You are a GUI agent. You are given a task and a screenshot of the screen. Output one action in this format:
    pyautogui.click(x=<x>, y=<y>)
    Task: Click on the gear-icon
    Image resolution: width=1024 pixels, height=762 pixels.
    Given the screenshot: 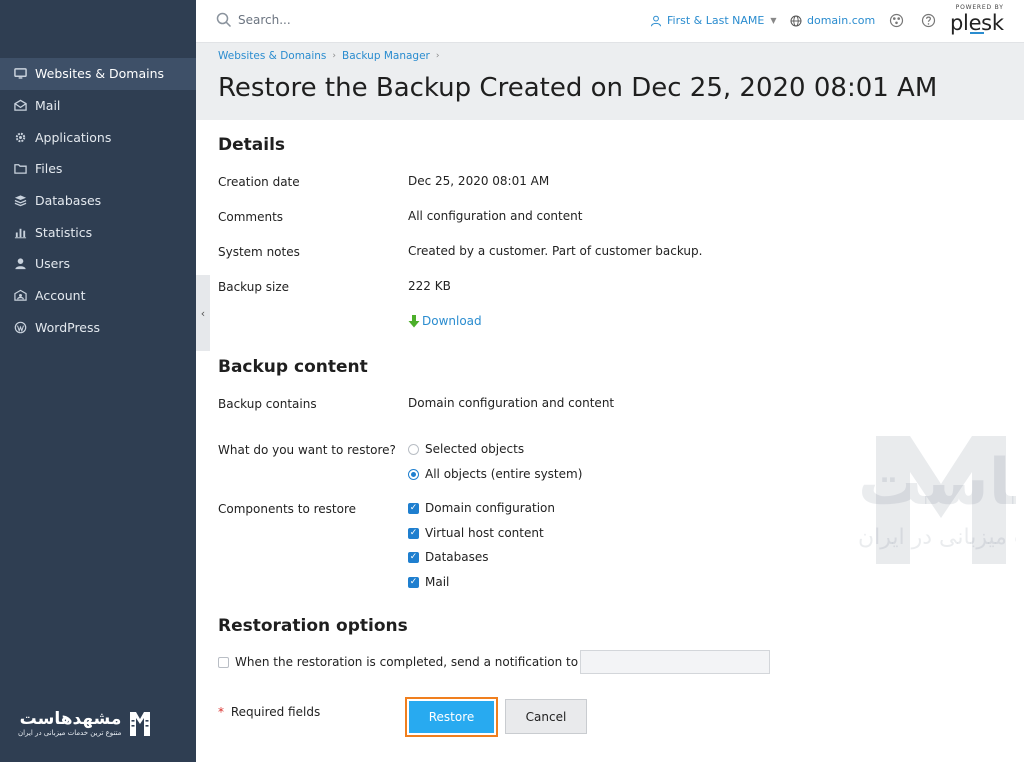 What is the action you would take?
    pyautogui.click(x=20, y=137)
    